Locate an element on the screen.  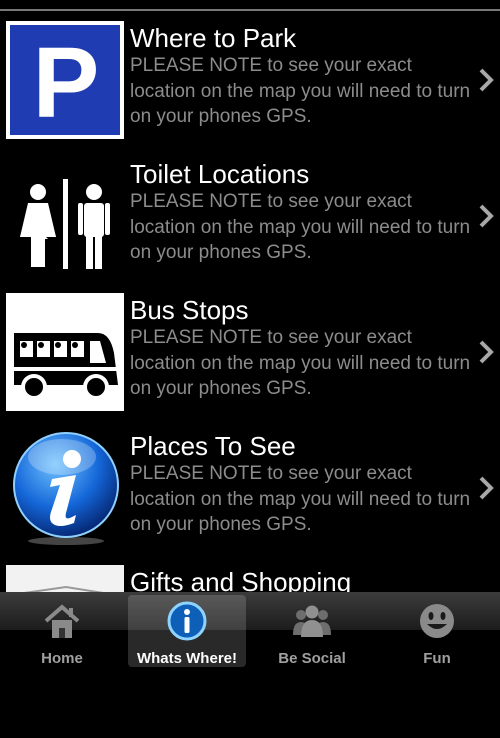
list-item-title: Gifts and Shopping is located at coordinates (241, 579).